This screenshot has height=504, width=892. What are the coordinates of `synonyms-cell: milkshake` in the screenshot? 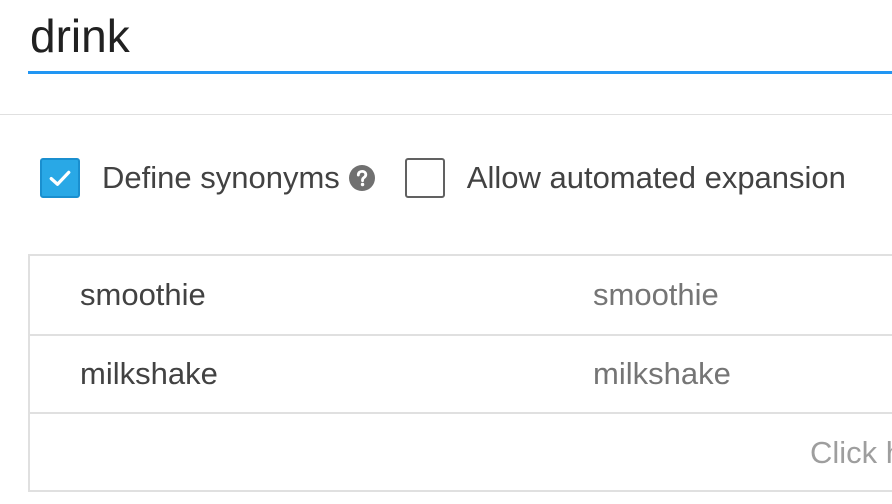 It's located at (662, 374).